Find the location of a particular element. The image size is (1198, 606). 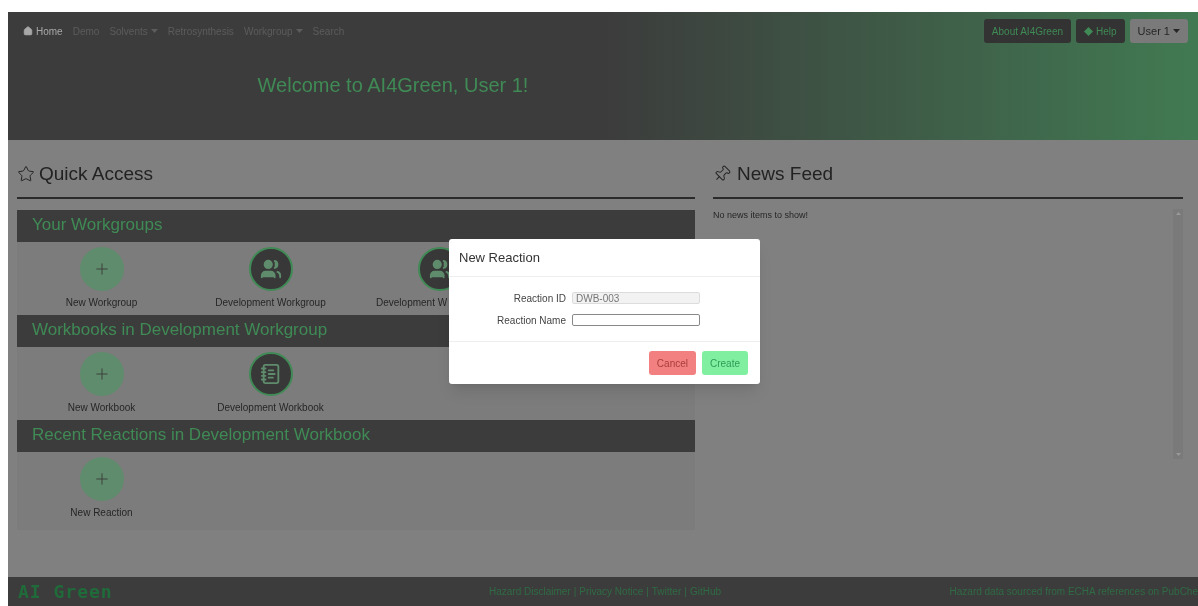

section-heading: News Feed is located at coordinates (785, 174).